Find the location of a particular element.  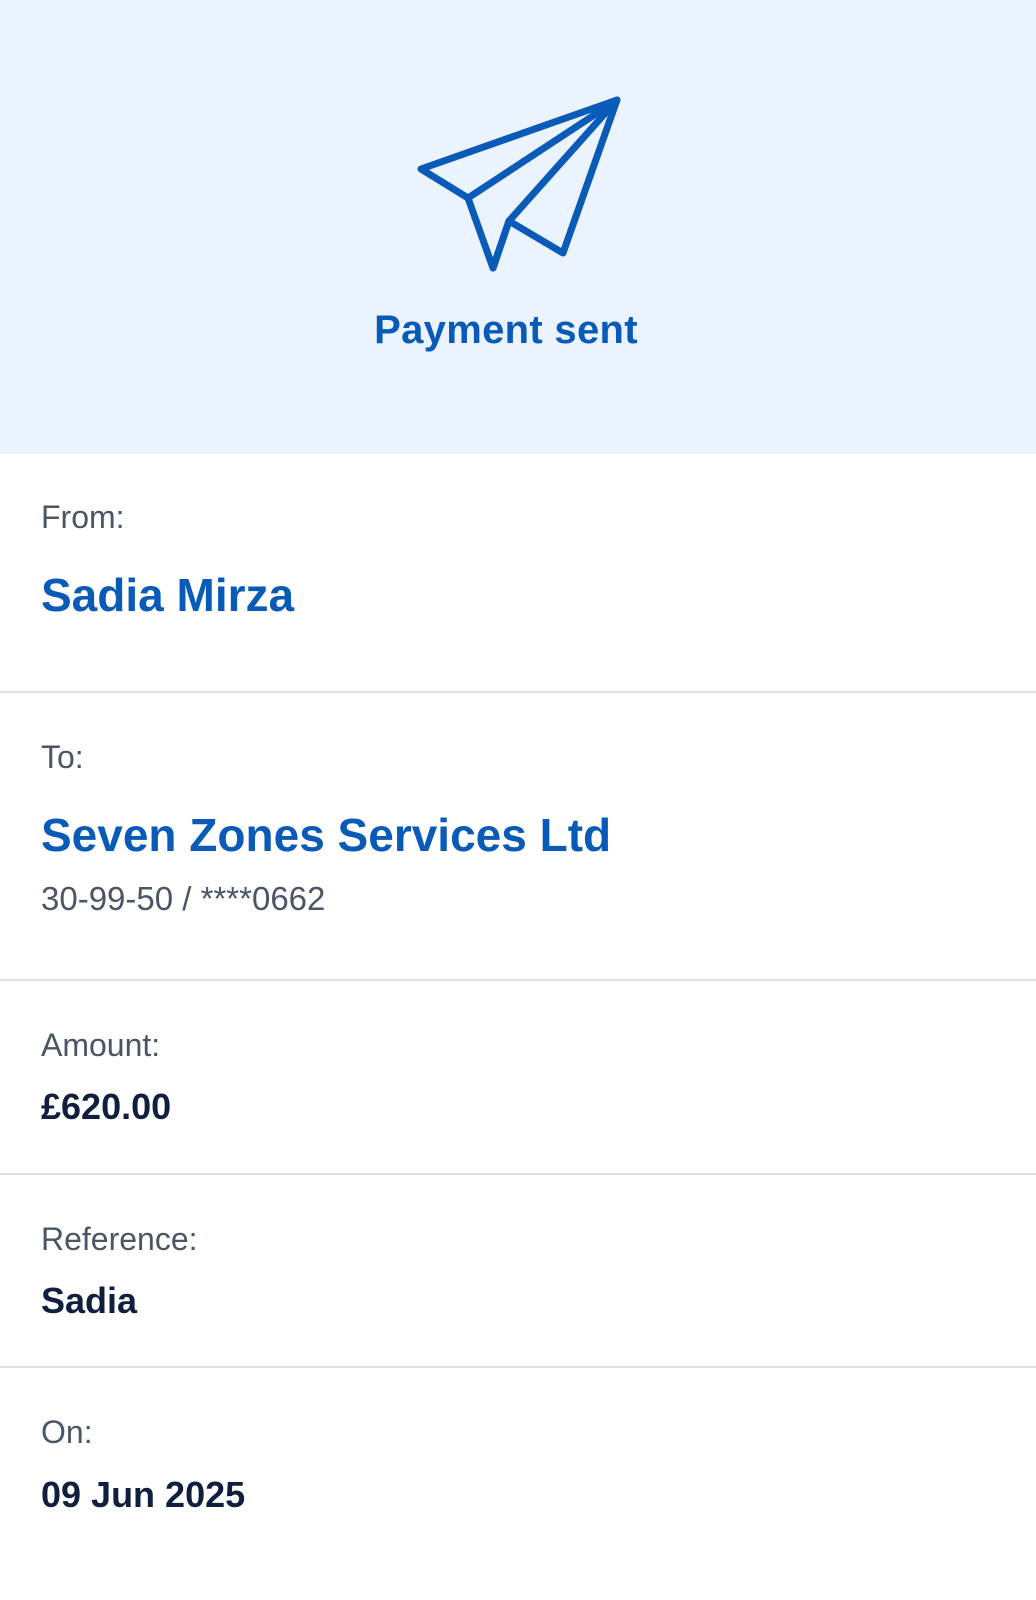

reference-label: Reference: is located at coordinates (119, 1239).